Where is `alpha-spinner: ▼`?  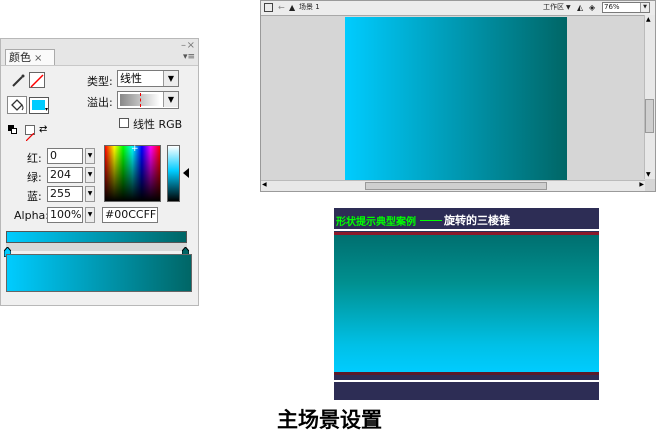 alpha-spinner: ▼ is located at coordinates (90, 215).